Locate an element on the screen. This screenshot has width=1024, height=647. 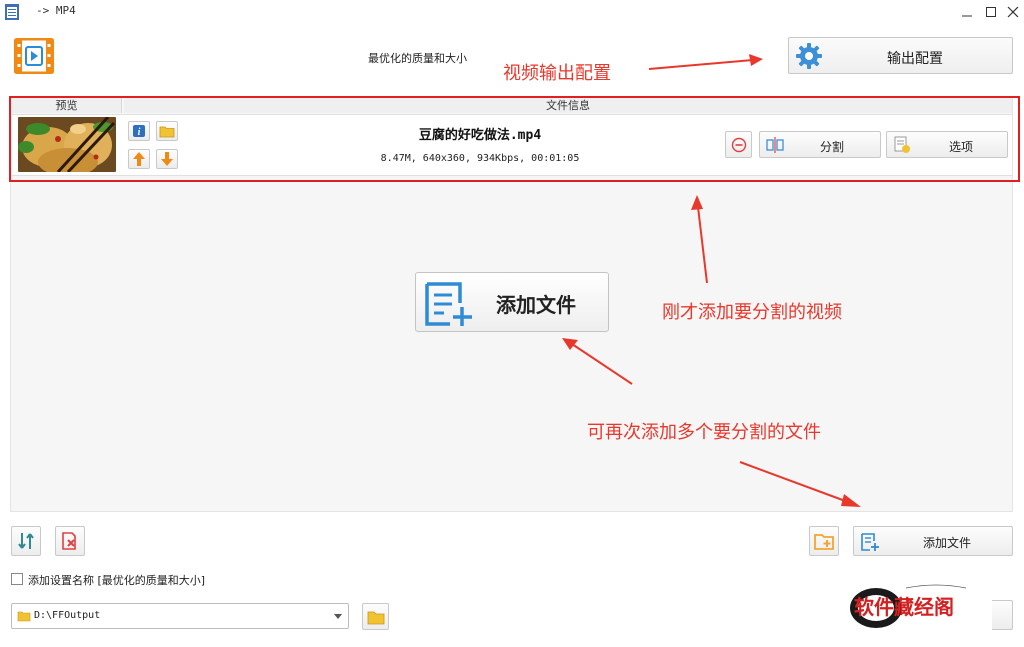
annotation-arrow-down-right is located at coordinates (800, 484).